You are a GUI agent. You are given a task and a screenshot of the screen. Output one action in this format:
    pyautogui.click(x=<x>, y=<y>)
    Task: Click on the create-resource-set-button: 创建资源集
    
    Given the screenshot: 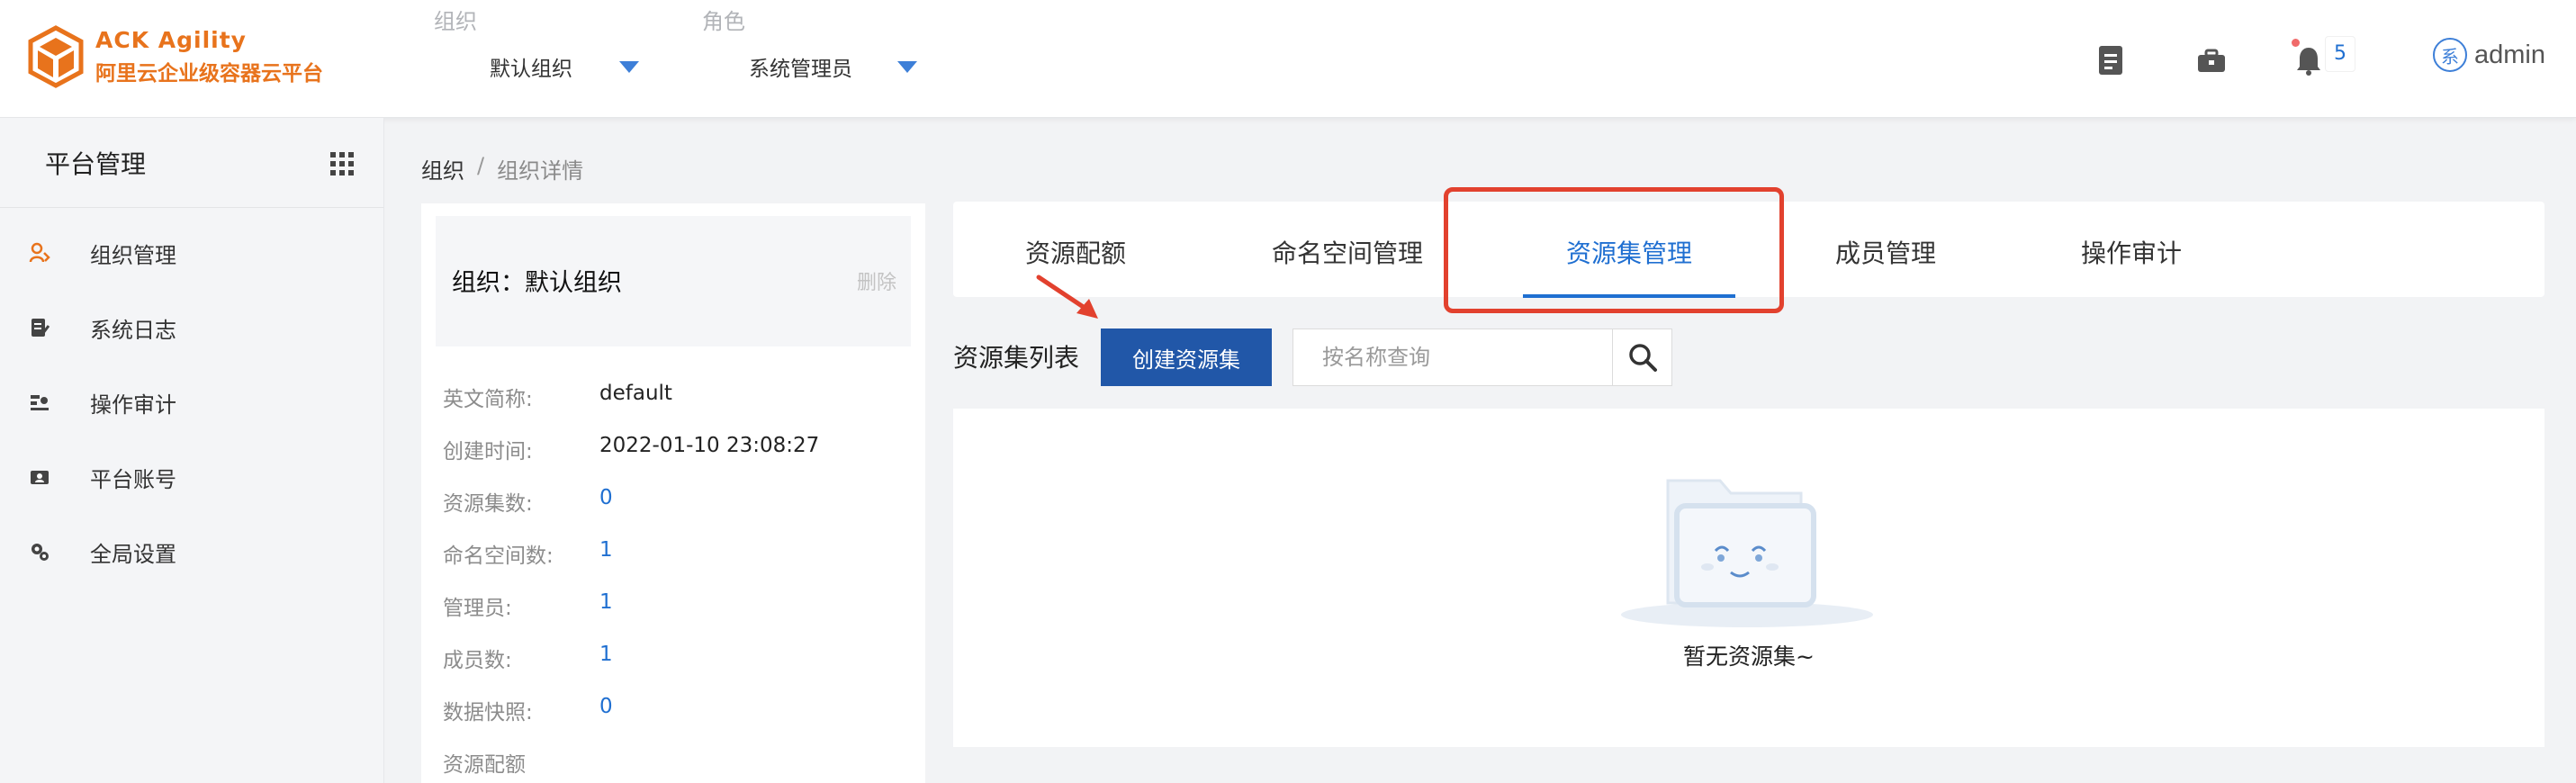 What is the action you would take?
    pyautogui.click(x=1186, y=357)
    